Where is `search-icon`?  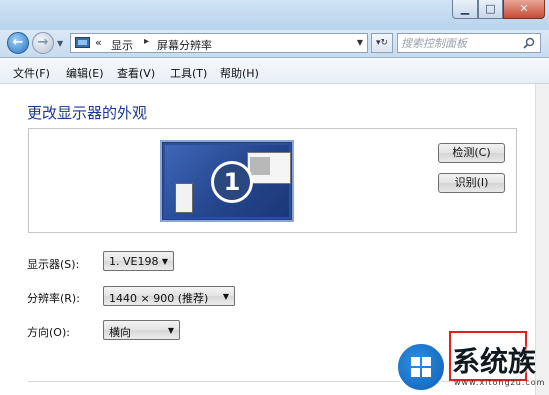
search-icon is located at coordinates (529, 43).